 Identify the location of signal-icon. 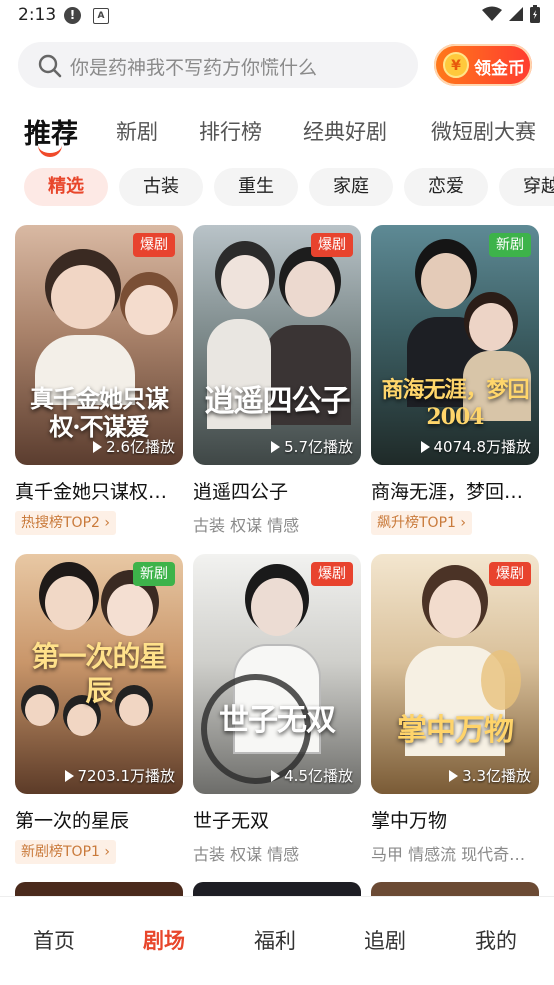
(516, 14).